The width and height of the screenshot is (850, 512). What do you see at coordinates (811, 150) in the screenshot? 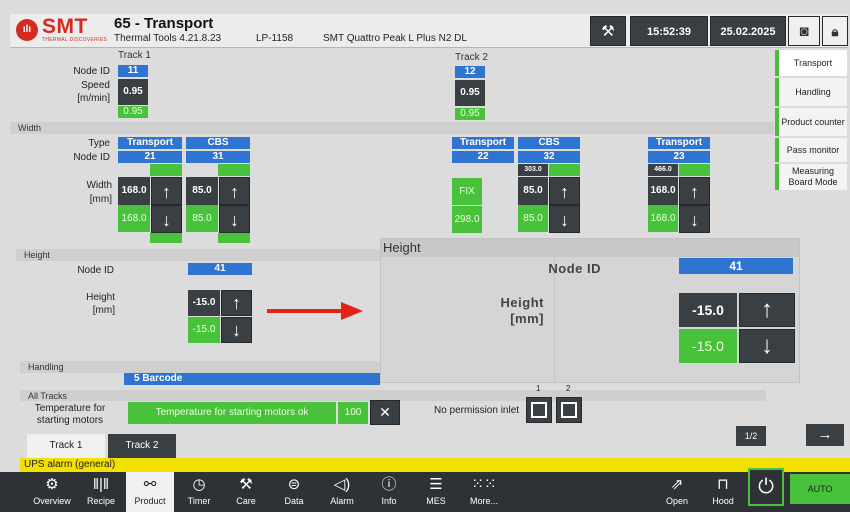
I see `menu-pass-monitor: Pass monitor` at bounding box center [811, 150].